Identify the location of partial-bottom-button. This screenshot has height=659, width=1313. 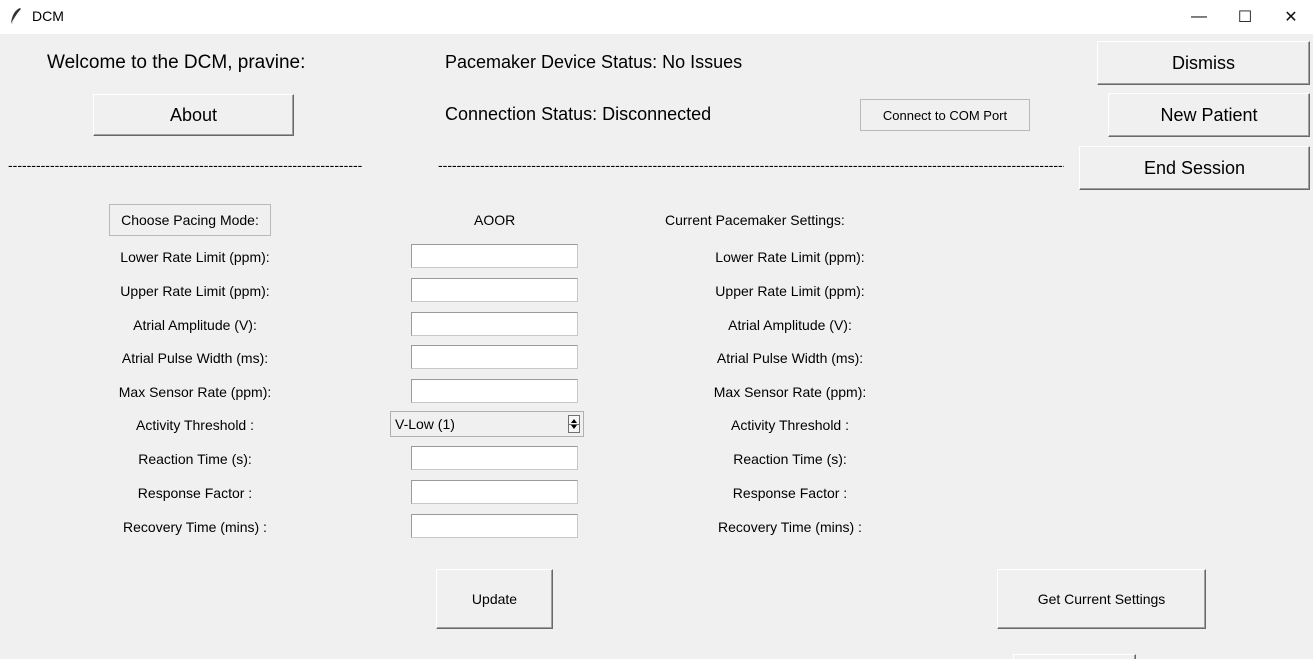
(1074, 656).